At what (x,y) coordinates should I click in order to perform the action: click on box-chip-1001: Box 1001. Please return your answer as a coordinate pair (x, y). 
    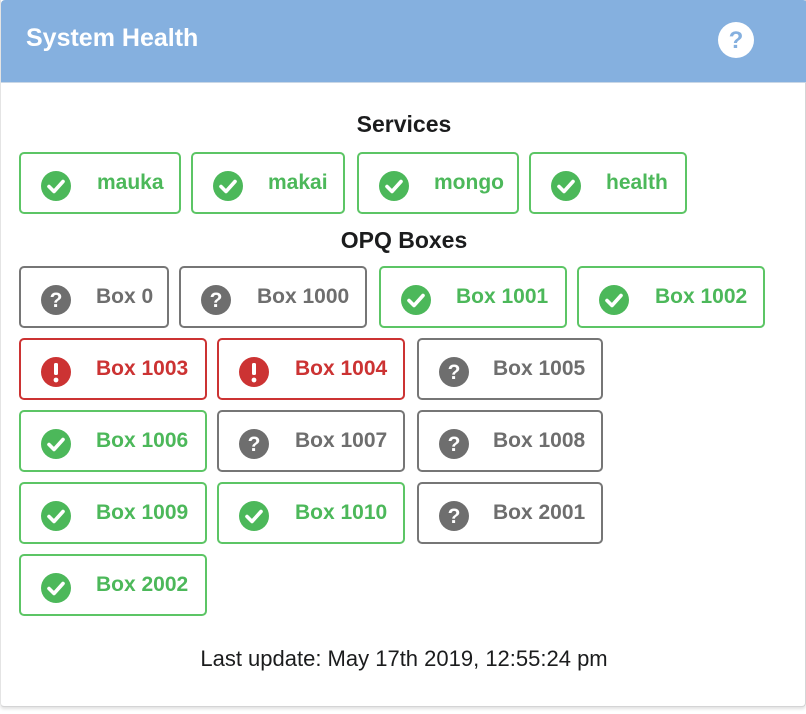
    Looking at the image, I should click on (473, 297).